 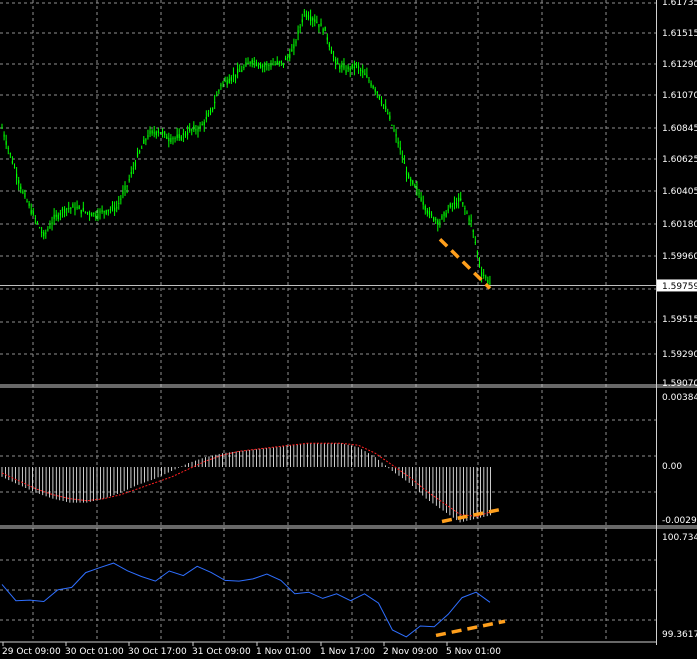 What do you see at coordinates (679, 34) in the screenshot?
I see `price-tick-label: 1.61515` at bounding box center [679, 34].